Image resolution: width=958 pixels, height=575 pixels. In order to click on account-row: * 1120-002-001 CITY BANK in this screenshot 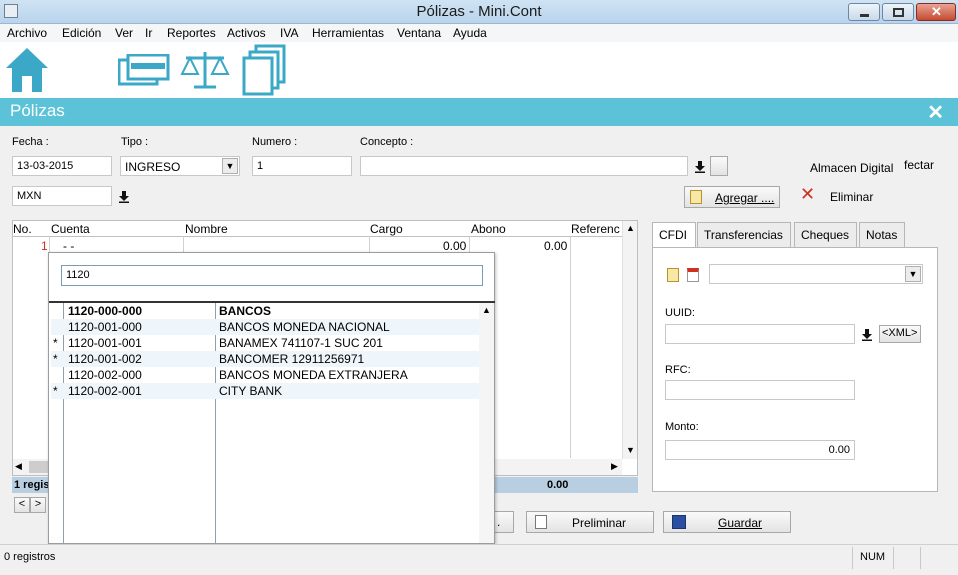, I will do `click(265, 391)`.